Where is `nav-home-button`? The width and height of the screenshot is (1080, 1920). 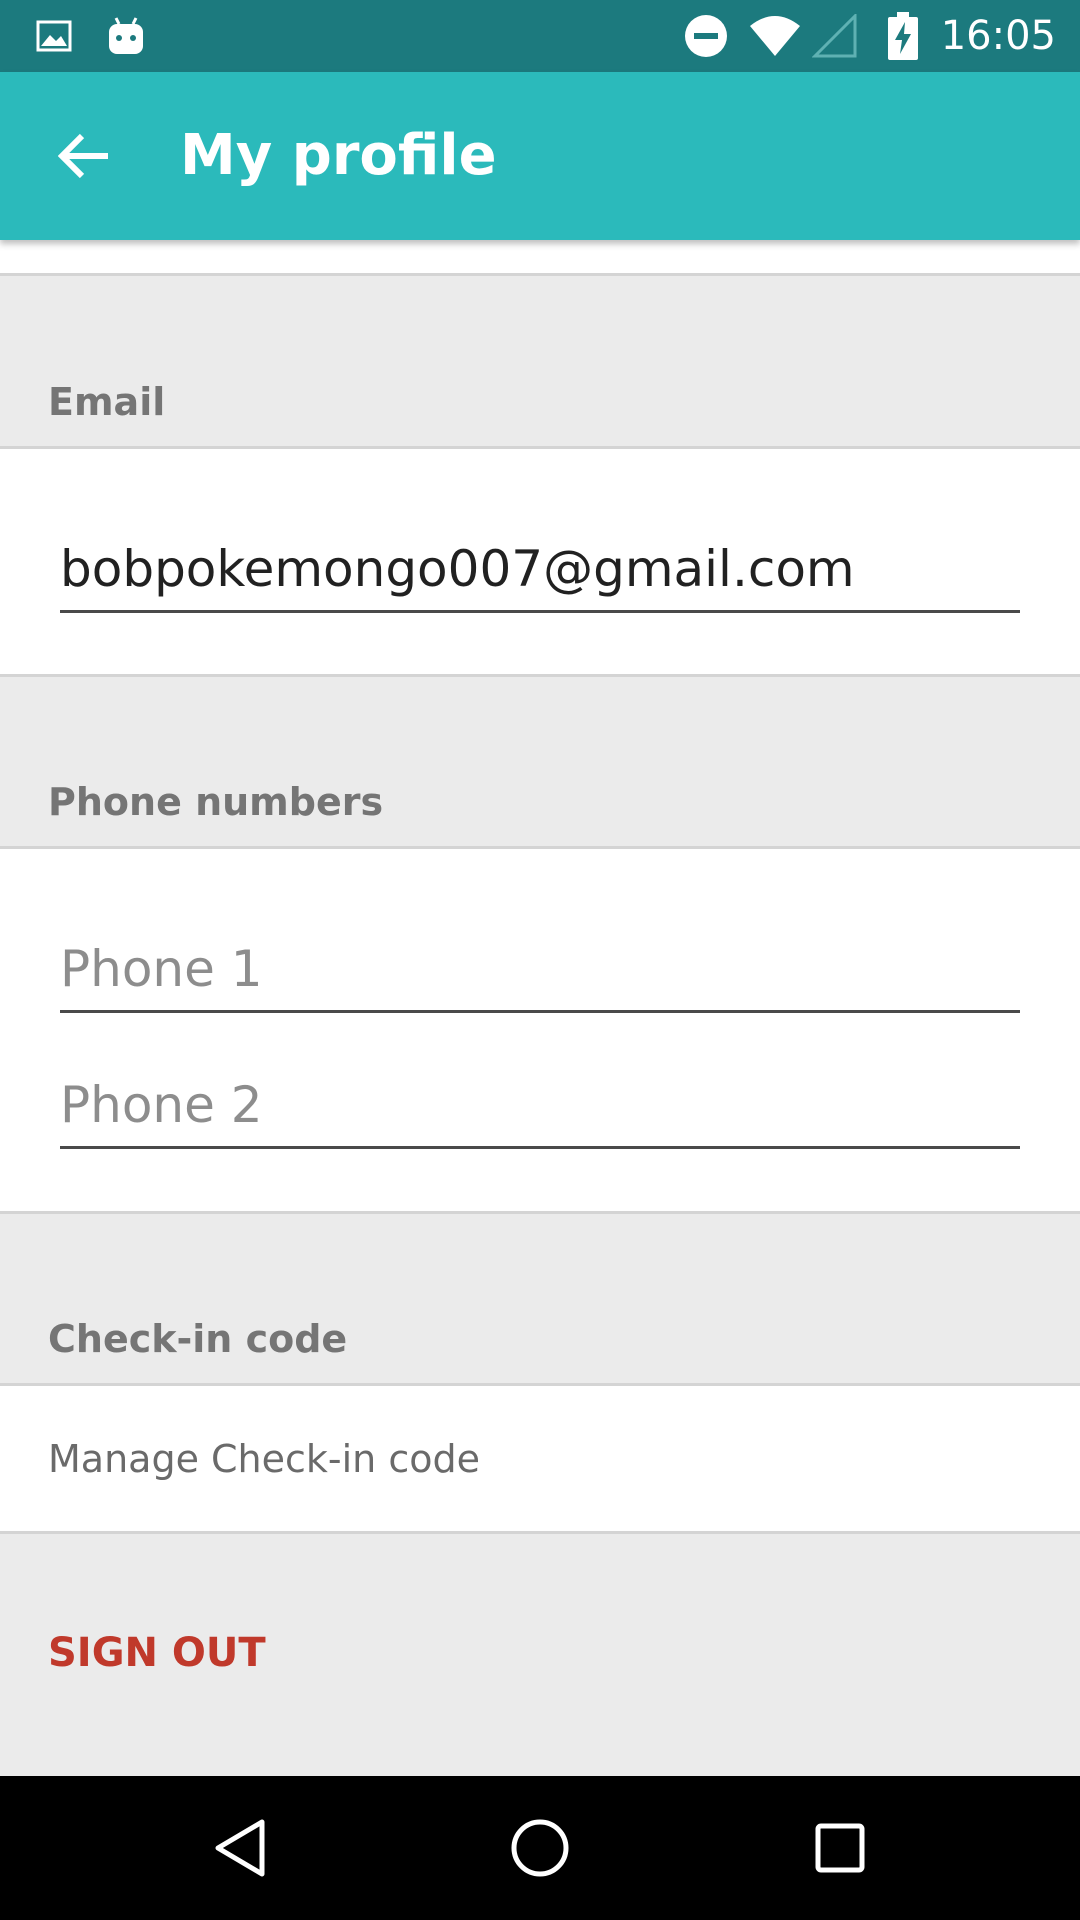
nav-home-button is located at coordinates (540, 1848).